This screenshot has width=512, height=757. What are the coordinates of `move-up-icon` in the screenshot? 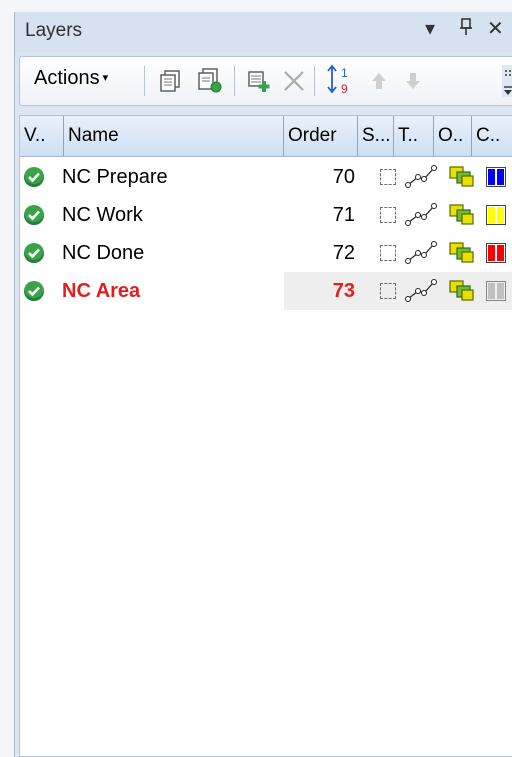 It's located at (379, 83).